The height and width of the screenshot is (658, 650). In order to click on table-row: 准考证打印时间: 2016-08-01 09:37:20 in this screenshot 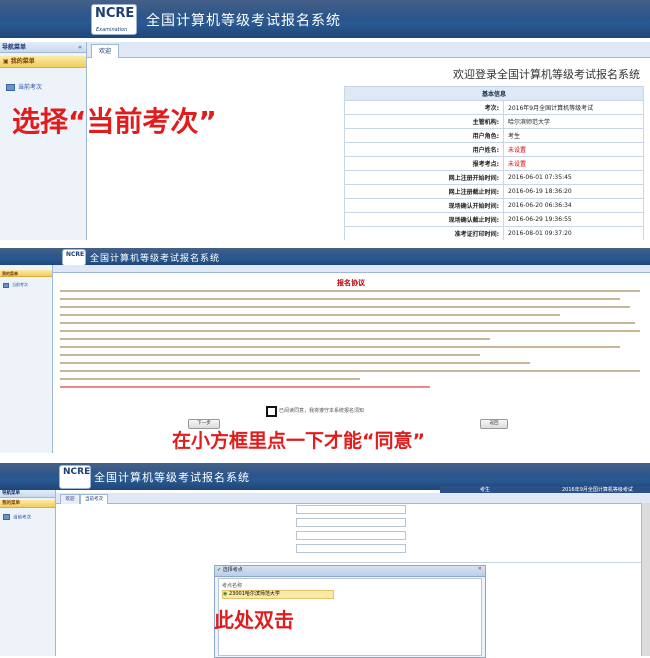, I will do `click(494, 233)`.